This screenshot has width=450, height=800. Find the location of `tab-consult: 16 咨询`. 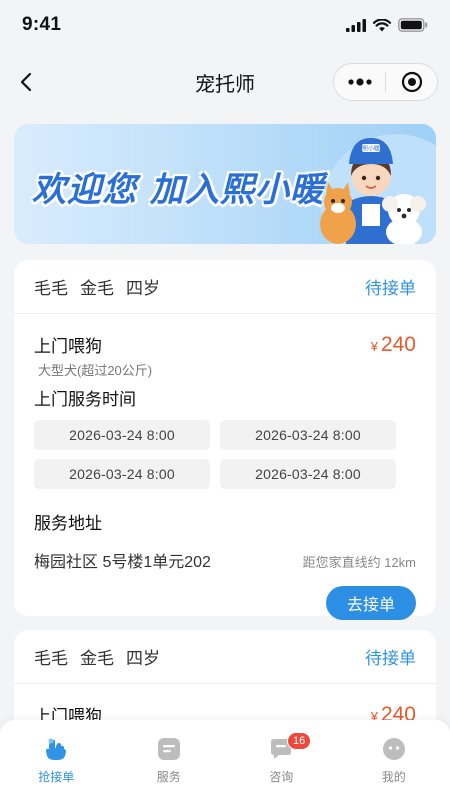

tab-consult: 16 咨询 is located at coordinates (281, 760).